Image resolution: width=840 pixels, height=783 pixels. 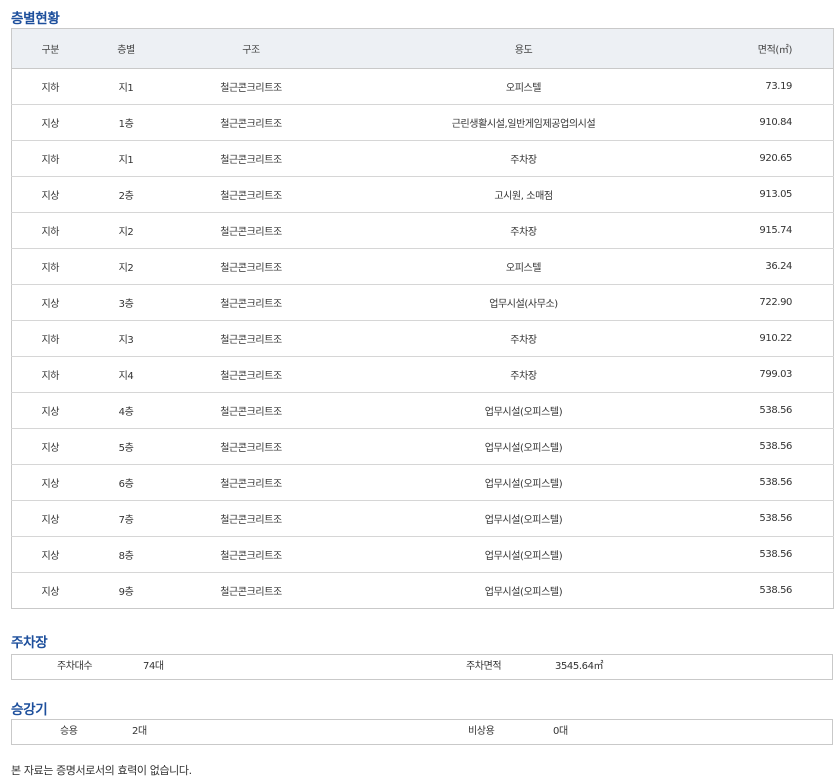 I want to click on floor-cell: 3층, so click(x=126, y=302).